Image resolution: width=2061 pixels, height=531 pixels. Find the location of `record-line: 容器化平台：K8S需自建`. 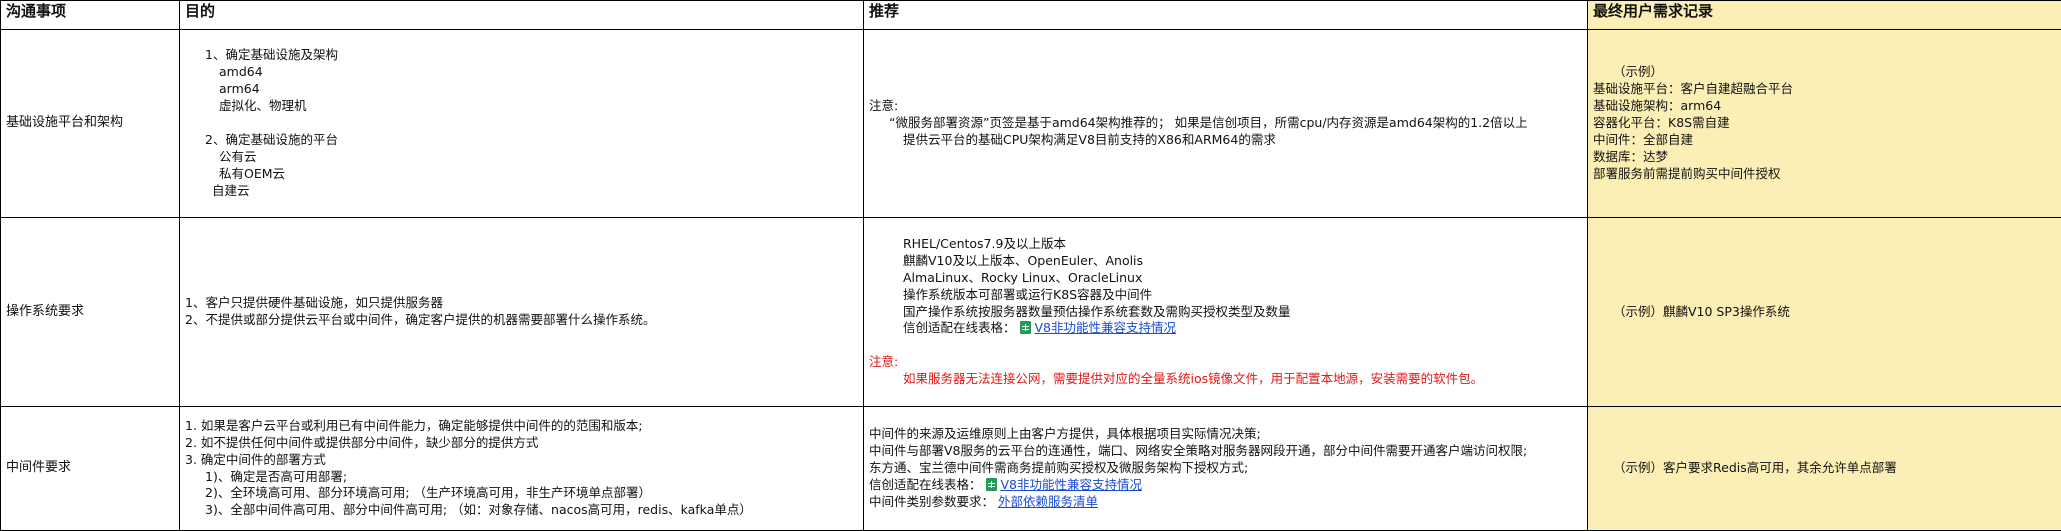

record-line: 容器化平台：K8S需自建 is located at coordinates (1824, 123).